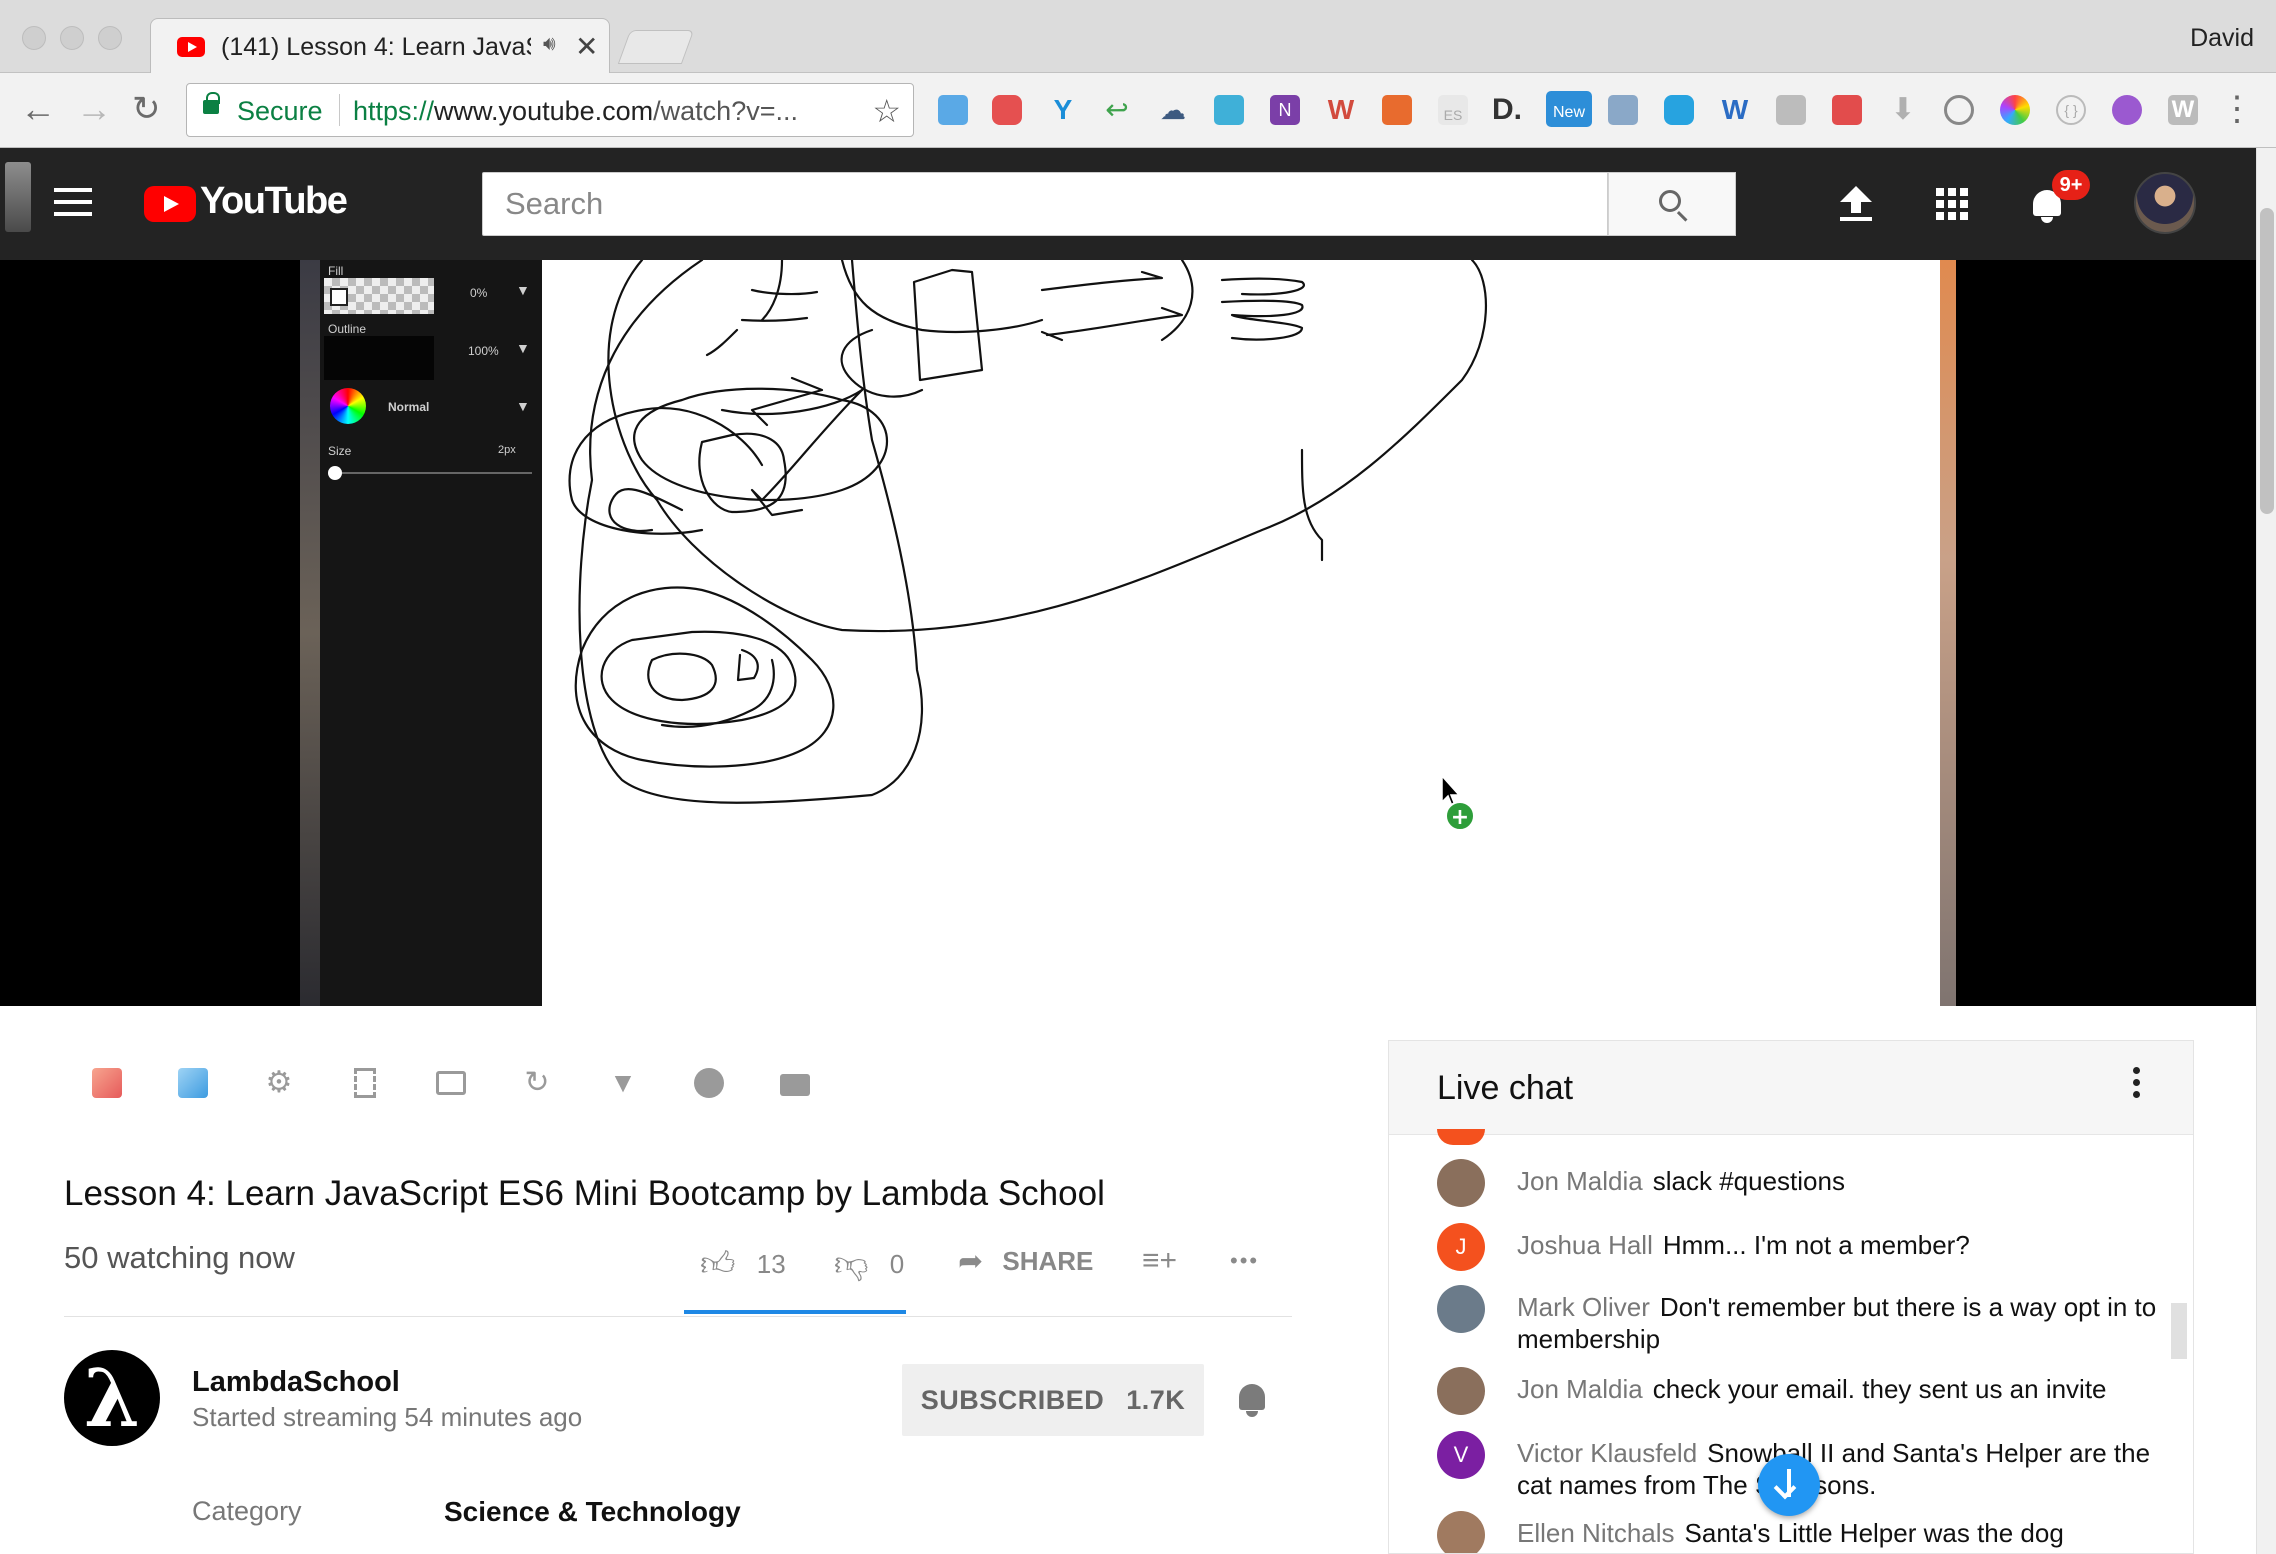  What do you see at coordinates (34, 38) in the screenshot?
I see `window-close-button` at bounding box center [34, 38].